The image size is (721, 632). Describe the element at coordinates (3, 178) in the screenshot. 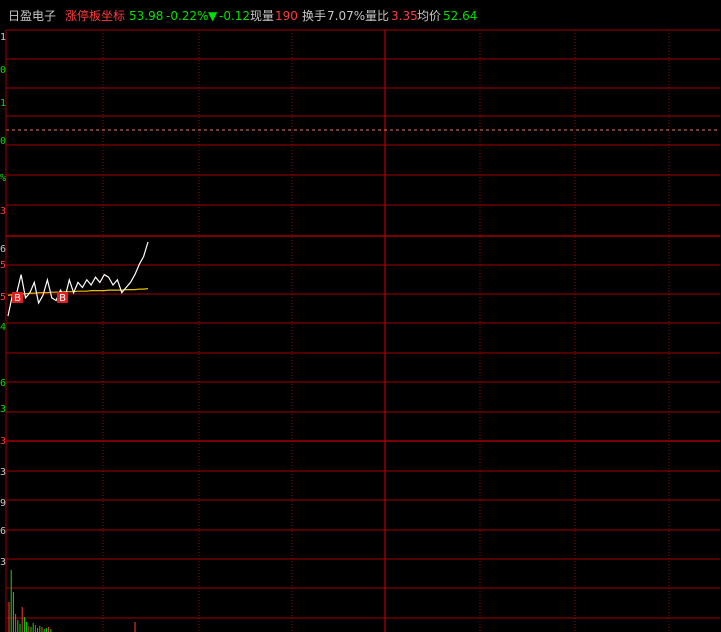

I see `axis-label-fragment: %` at that location.